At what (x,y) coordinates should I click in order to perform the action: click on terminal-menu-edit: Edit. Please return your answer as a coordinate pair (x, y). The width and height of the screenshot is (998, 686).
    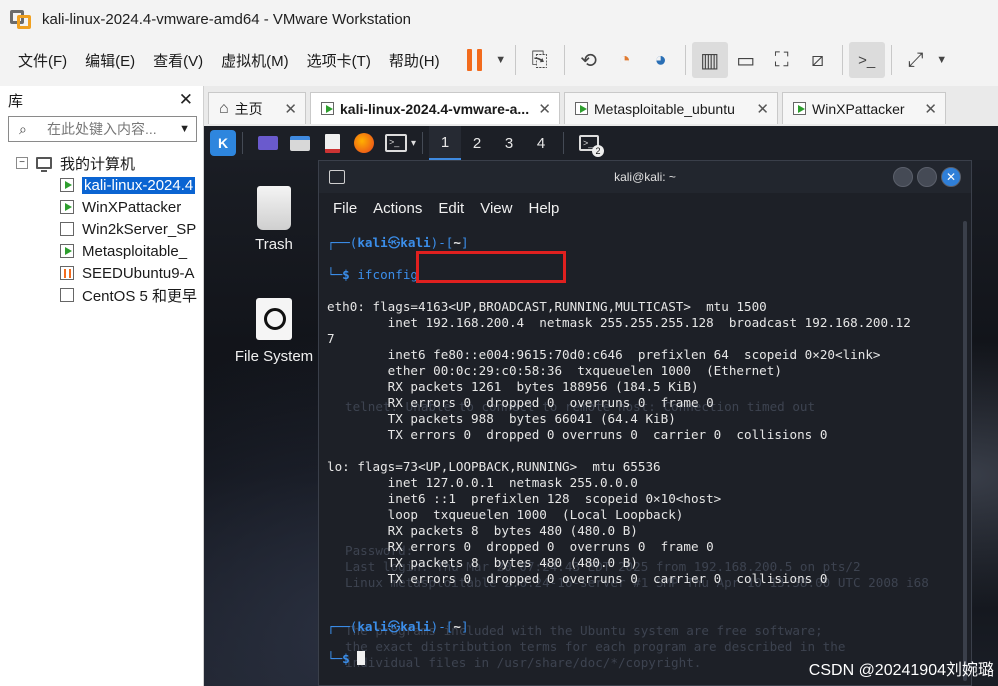
    Looking at the image, I should click on (451, 208).